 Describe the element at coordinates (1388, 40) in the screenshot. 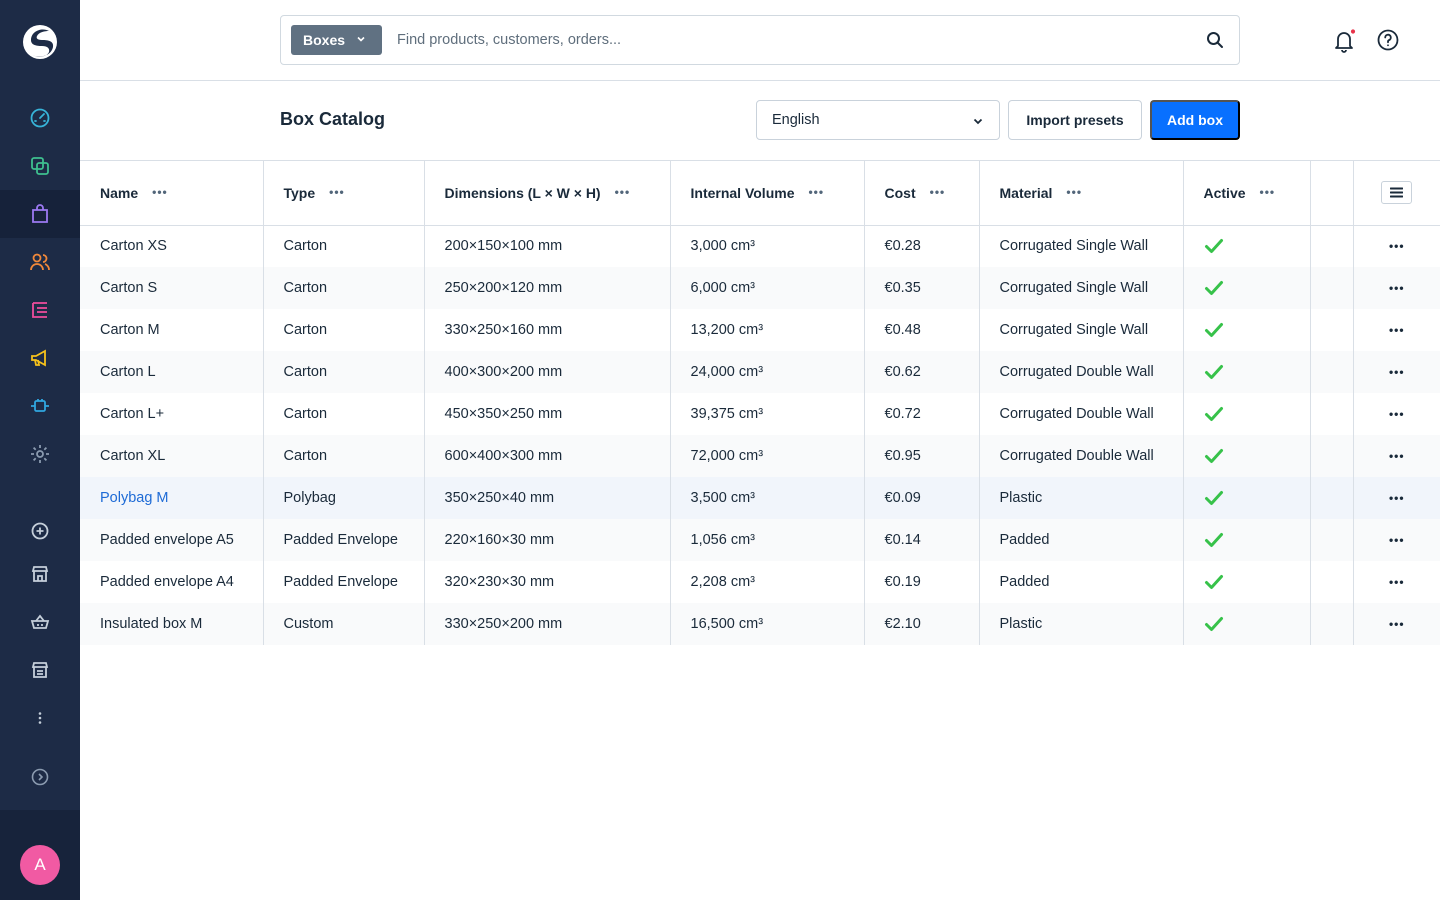

I see `help-icon` at that location.